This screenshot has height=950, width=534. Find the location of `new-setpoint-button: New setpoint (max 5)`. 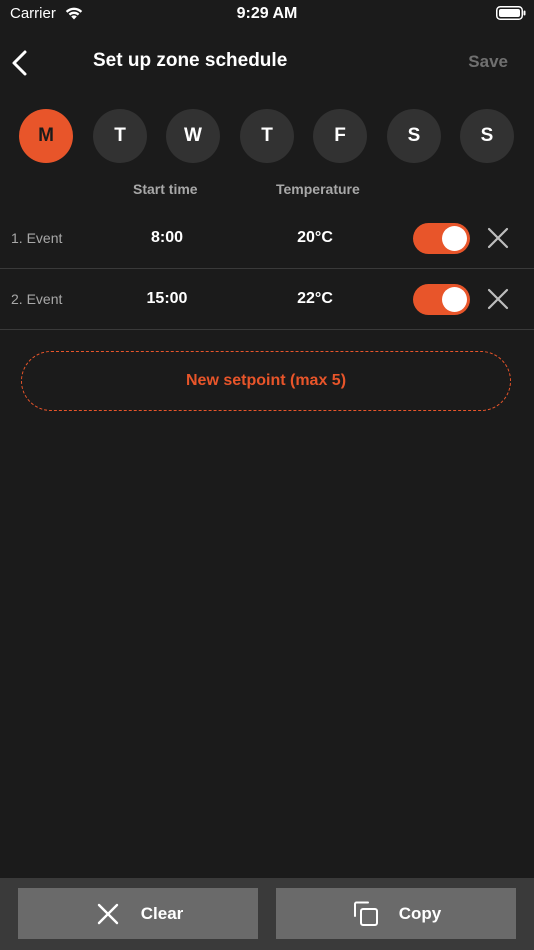

new-setpoint-button: New setpoint (max 5) is located at coordinates (266, 381).